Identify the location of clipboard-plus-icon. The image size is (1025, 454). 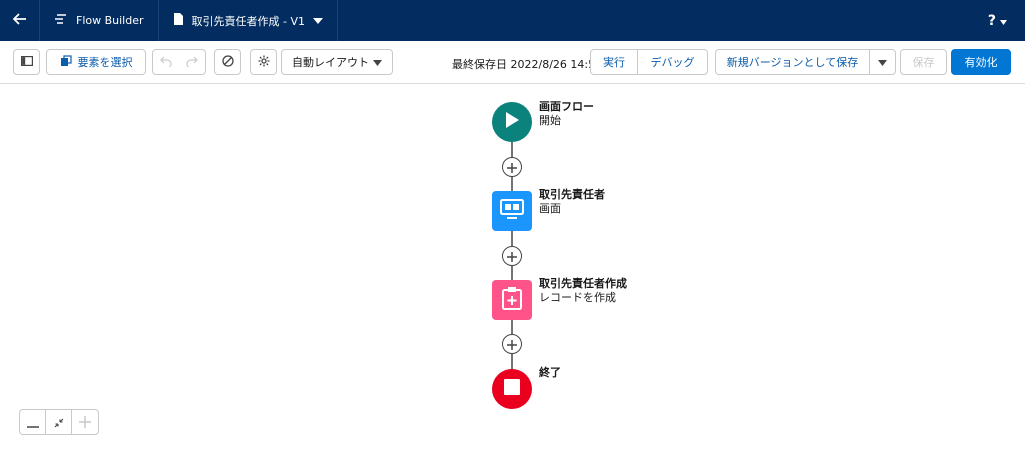
(512, 300).